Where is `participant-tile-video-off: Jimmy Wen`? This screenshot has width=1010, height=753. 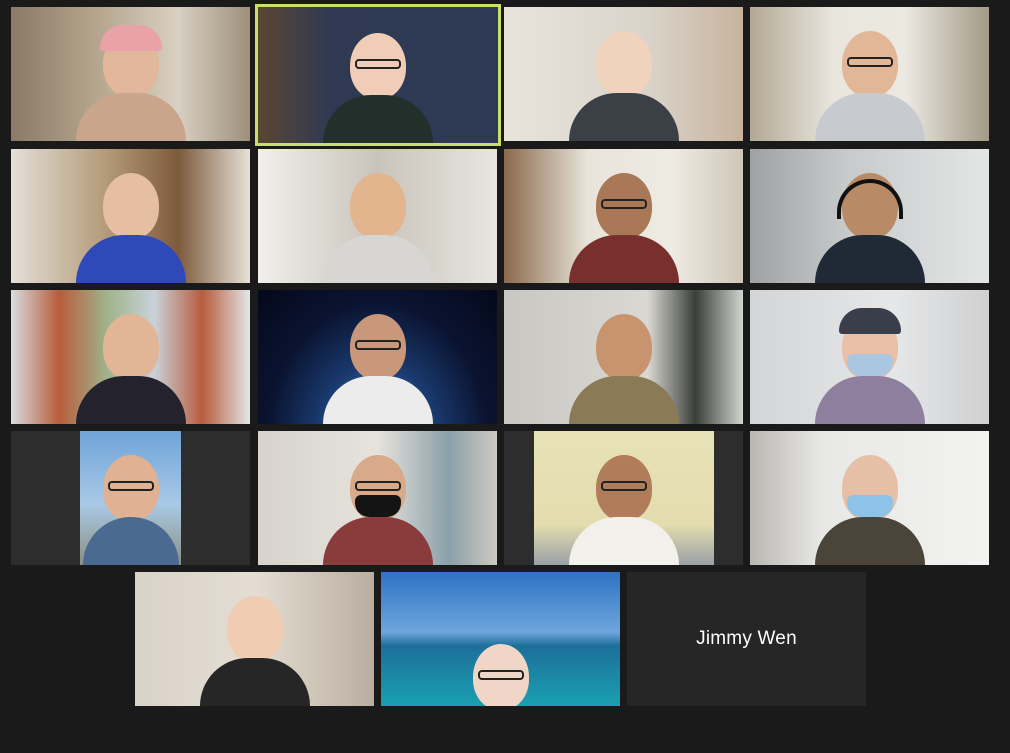 participant-tile-video-off: Jimmy Wen is located at coordinates (746, 639).